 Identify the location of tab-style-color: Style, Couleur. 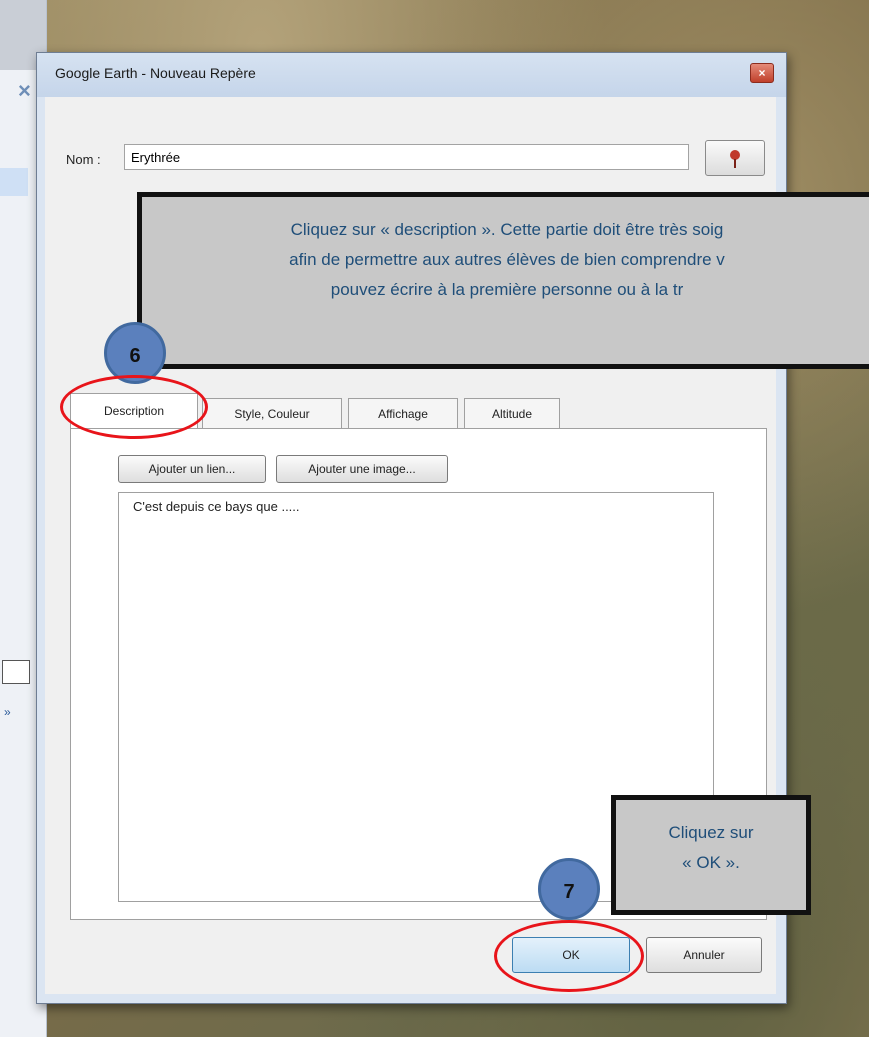
(272, 413).